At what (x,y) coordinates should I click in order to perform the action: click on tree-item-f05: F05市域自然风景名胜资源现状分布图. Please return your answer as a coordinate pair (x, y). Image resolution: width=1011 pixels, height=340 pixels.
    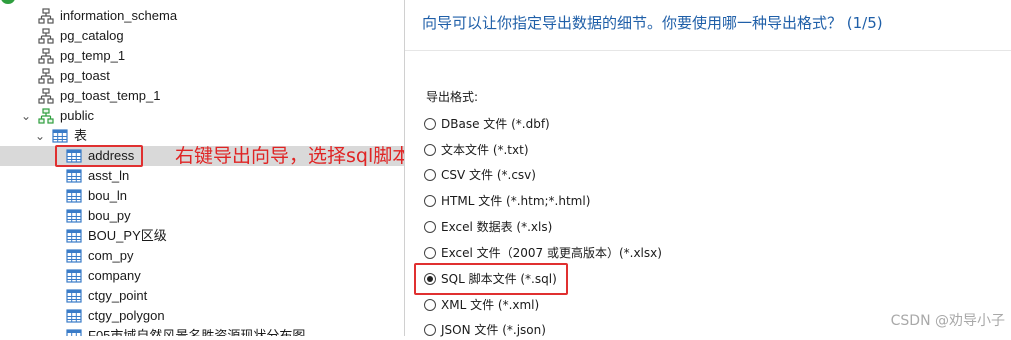
    Looking at the image, I should click on (202, 331).